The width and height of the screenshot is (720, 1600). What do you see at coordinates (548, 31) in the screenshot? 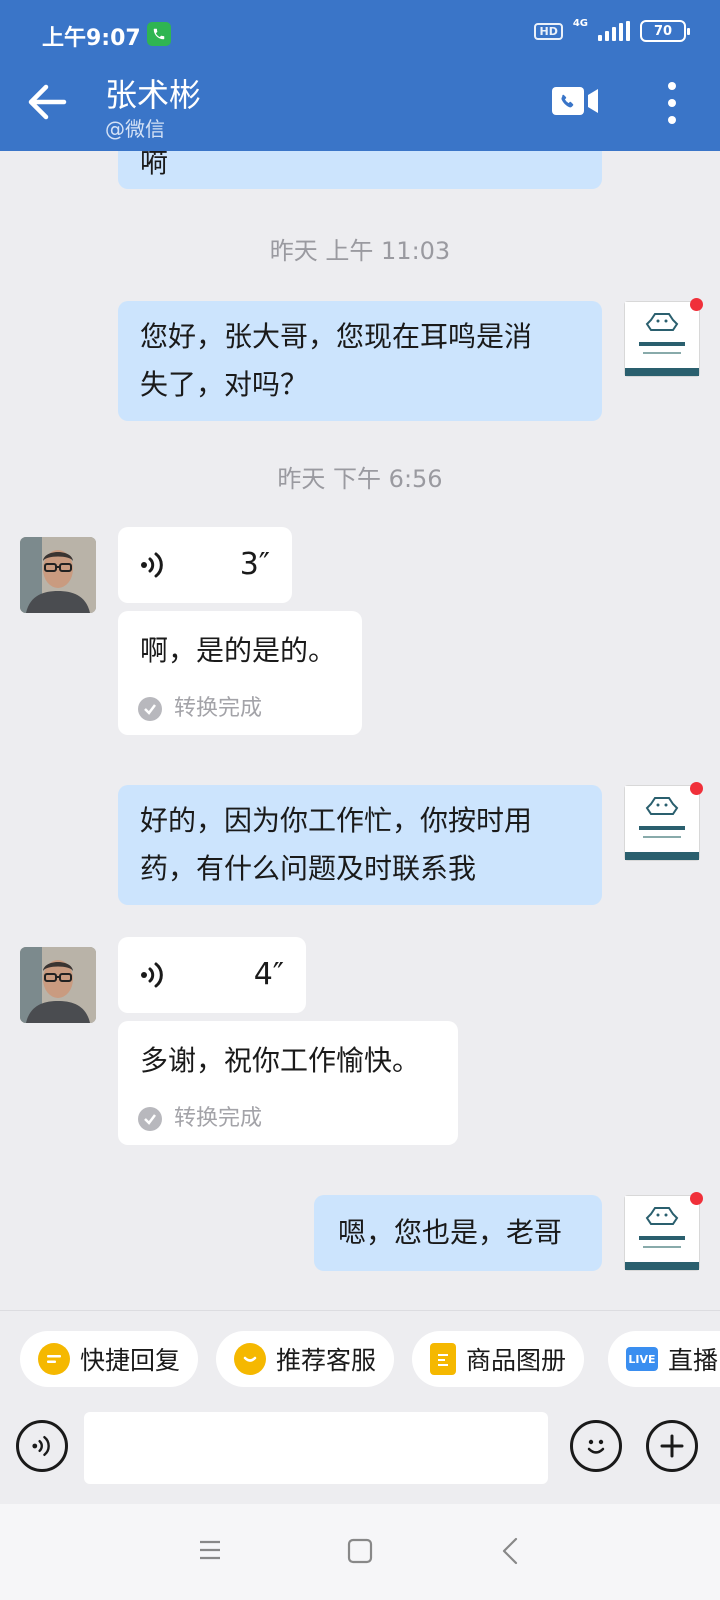
I see `hd-voice-icon: HD` at bounding box center [548, 31].